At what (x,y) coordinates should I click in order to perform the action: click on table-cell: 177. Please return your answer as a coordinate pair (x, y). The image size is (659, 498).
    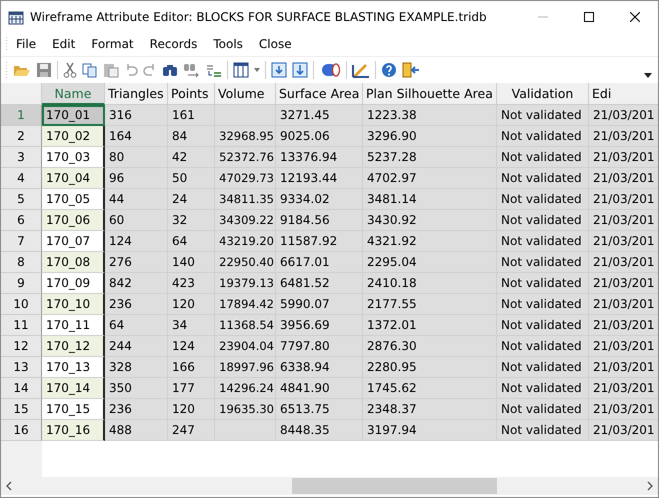
    Looking at the image, I should click on (191, 388).